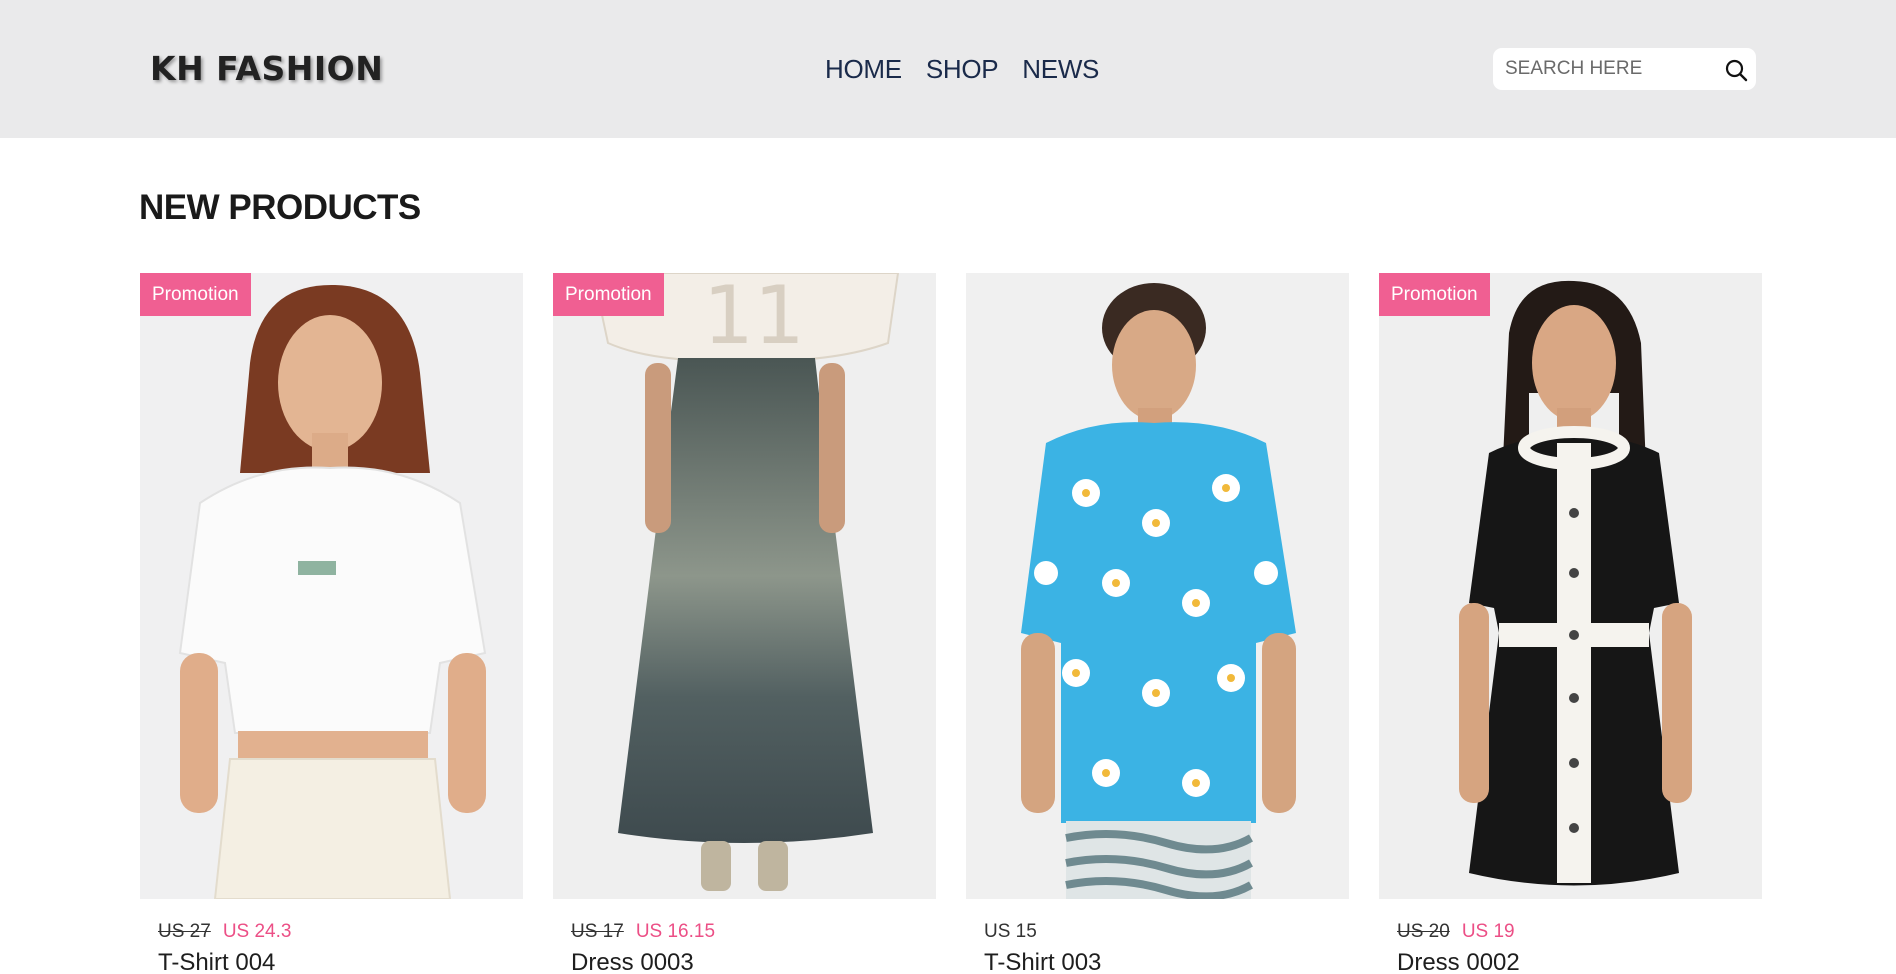 Image resolution: width=1896 pixels, height=974 pixels. I want to click on nav-shop: SHOP, so click(962, 69).